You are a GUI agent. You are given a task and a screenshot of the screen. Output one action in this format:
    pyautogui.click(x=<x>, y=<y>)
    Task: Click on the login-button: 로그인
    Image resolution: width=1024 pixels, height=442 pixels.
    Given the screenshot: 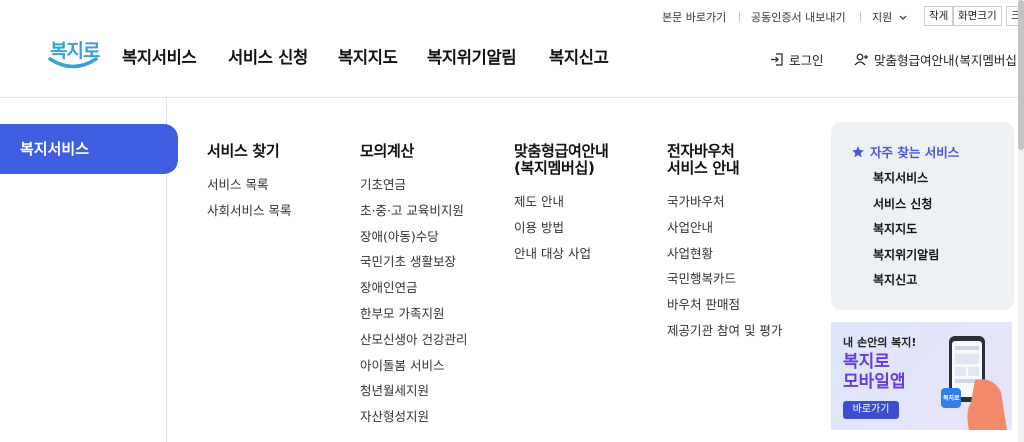 What is the action you would take?
    pyautogui.click(x=797, y=59)
    